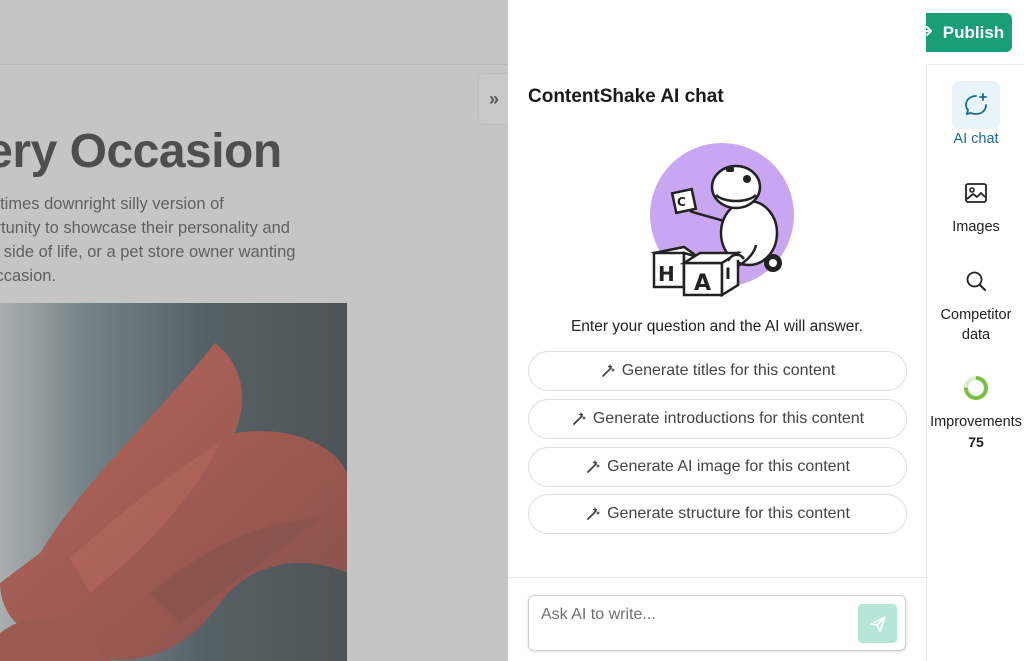 The image size is (1024, 661). I want to click on publish-label: Publish, so click(973, 32).